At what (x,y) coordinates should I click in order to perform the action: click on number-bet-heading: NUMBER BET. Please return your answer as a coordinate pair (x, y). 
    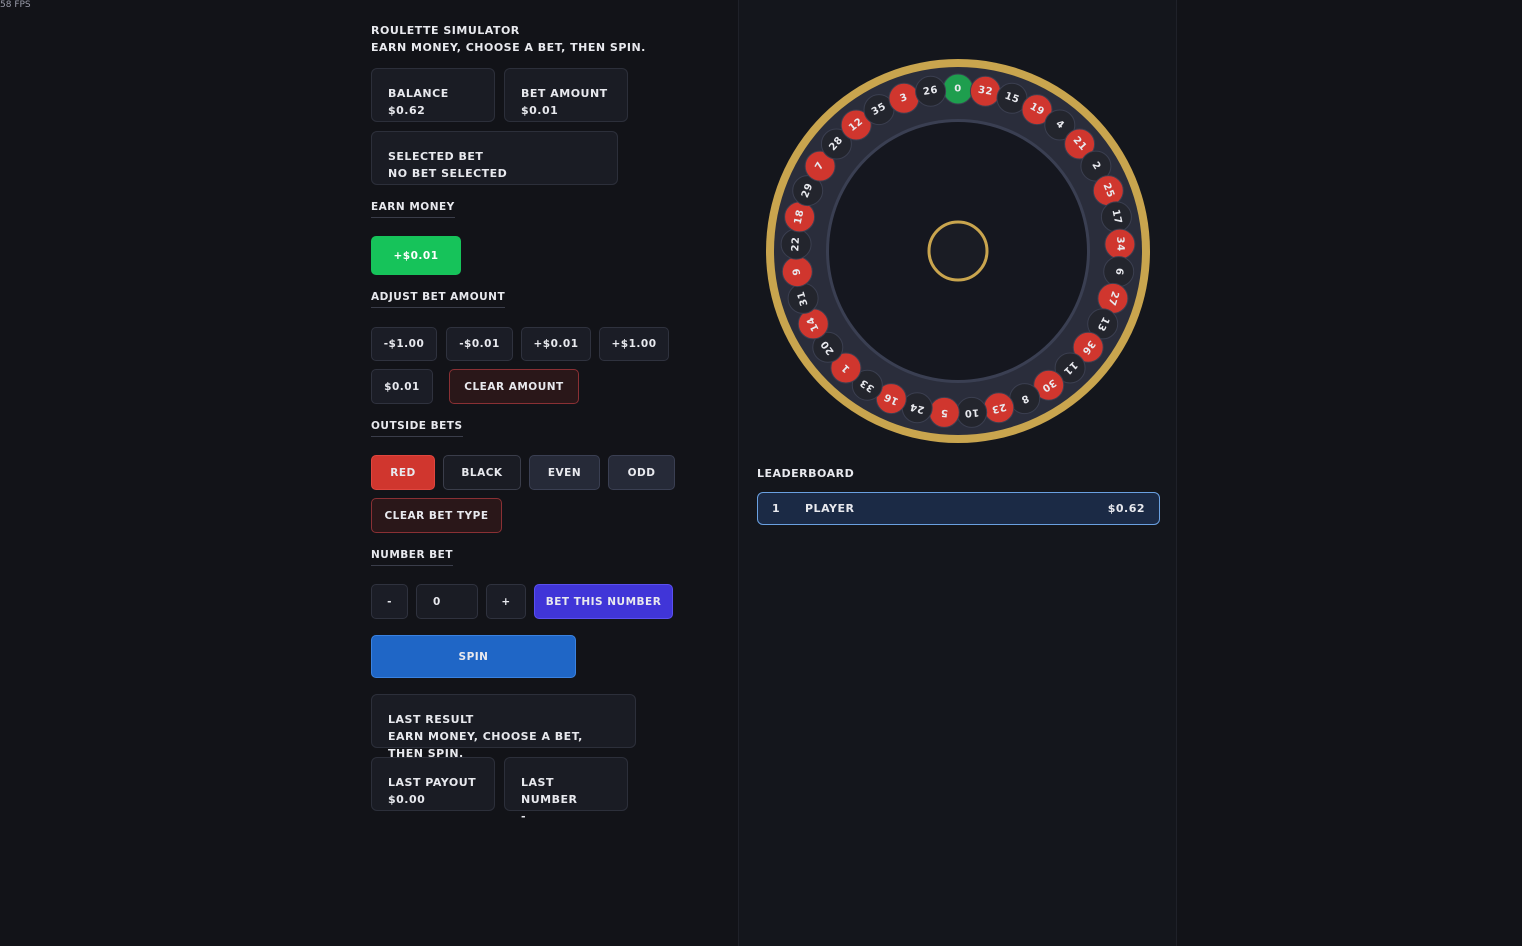
    Looking at the image, I should click on (412, 557).